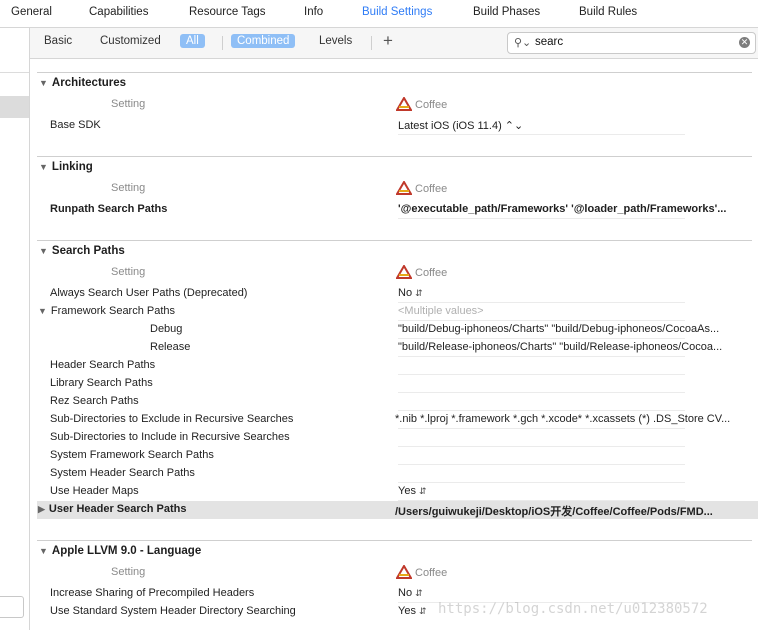 This screenshot has height=630, width=758. Describe the element at coordinates (132, 455) in the screenshot. I see `setting-label: System Framework Search Paths` at that location.